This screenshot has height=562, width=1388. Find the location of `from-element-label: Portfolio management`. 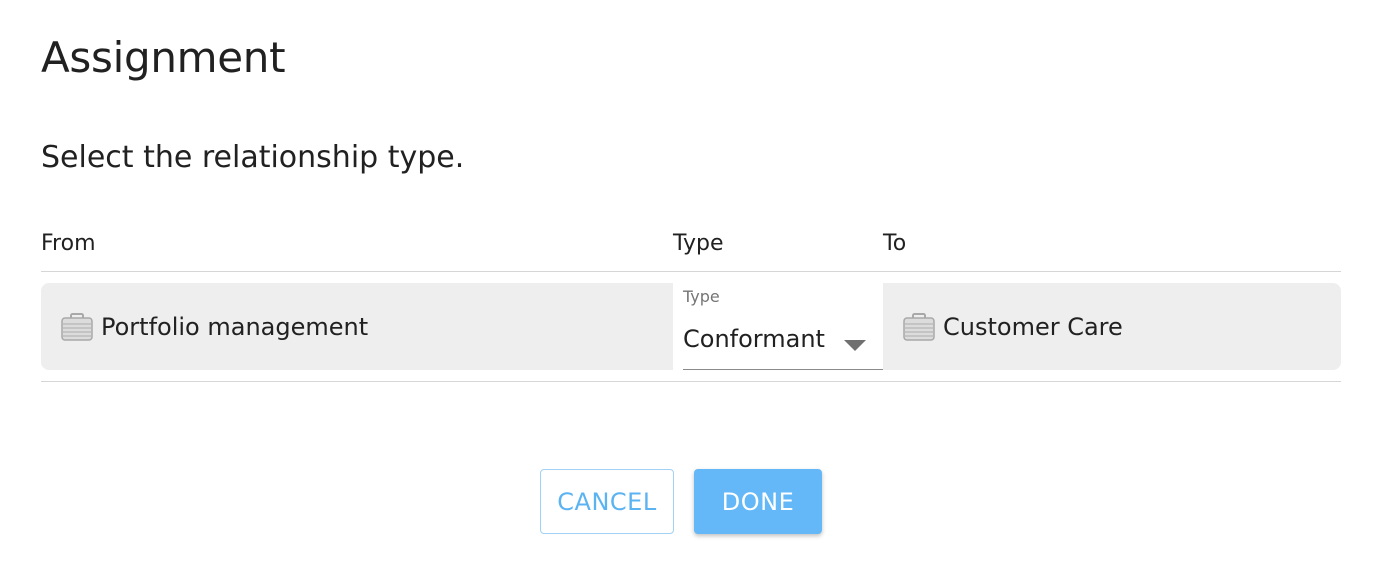

from-element-label: Portfolio management is located at coordinates (235, 326).